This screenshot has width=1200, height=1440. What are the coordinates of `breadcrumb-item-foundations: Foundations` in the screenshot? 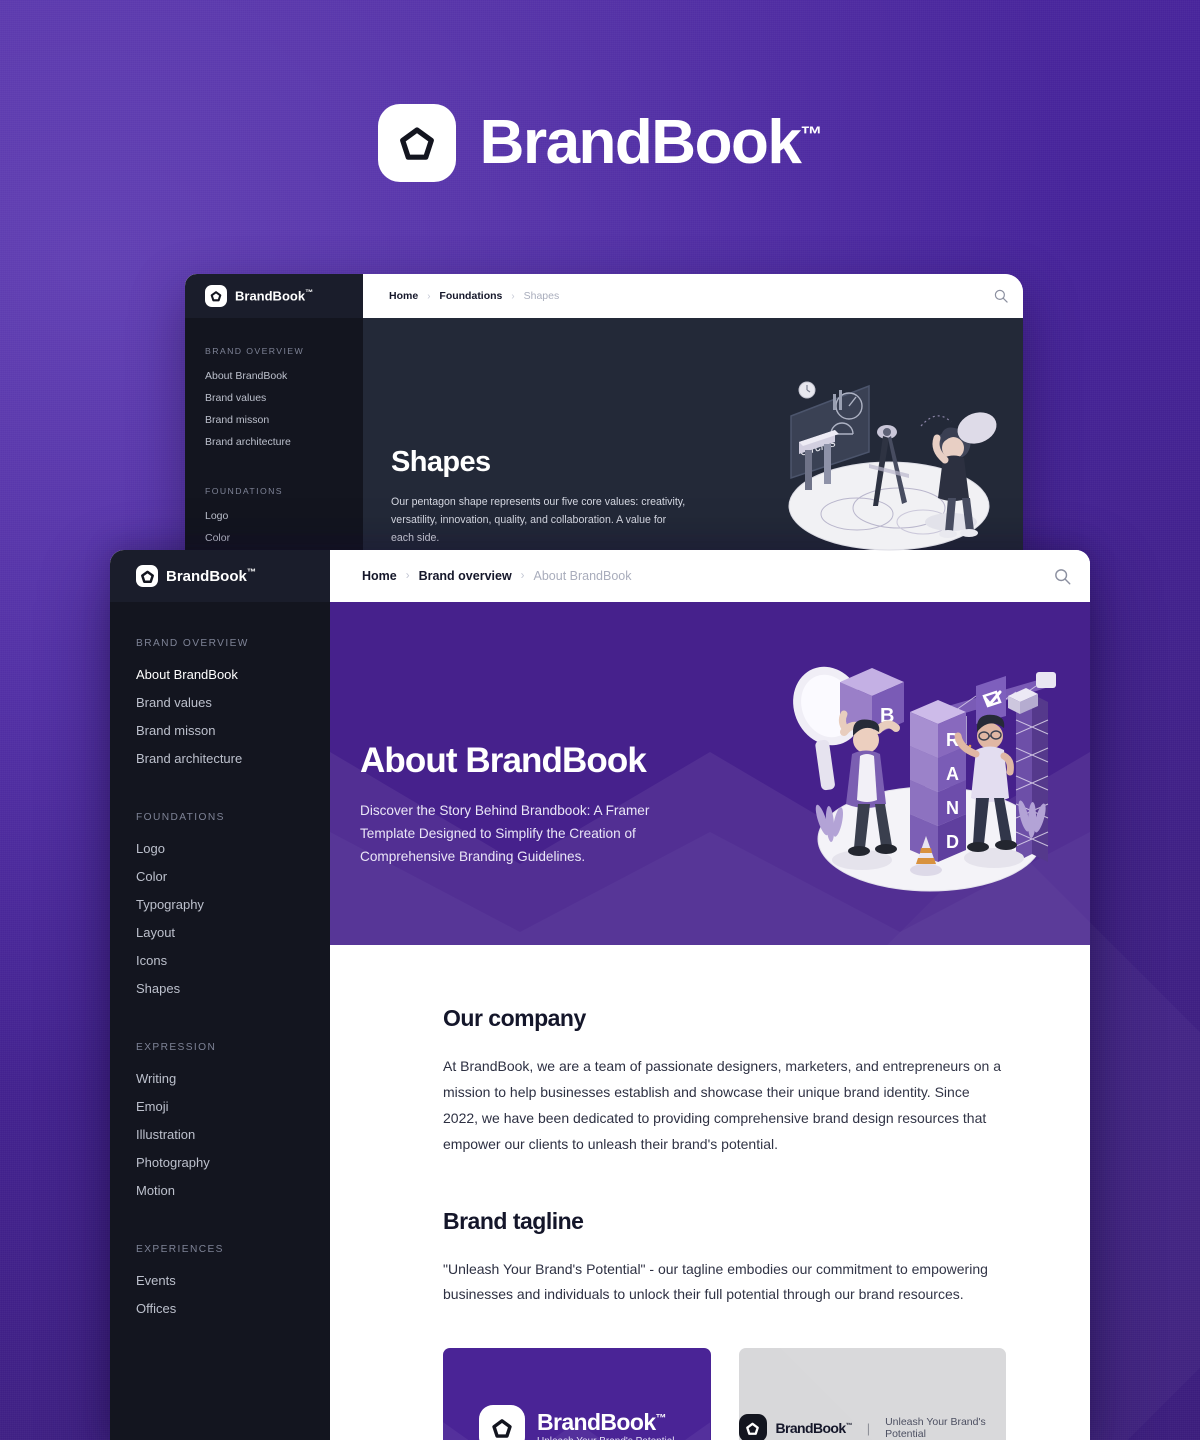 It's located at (470, 296).